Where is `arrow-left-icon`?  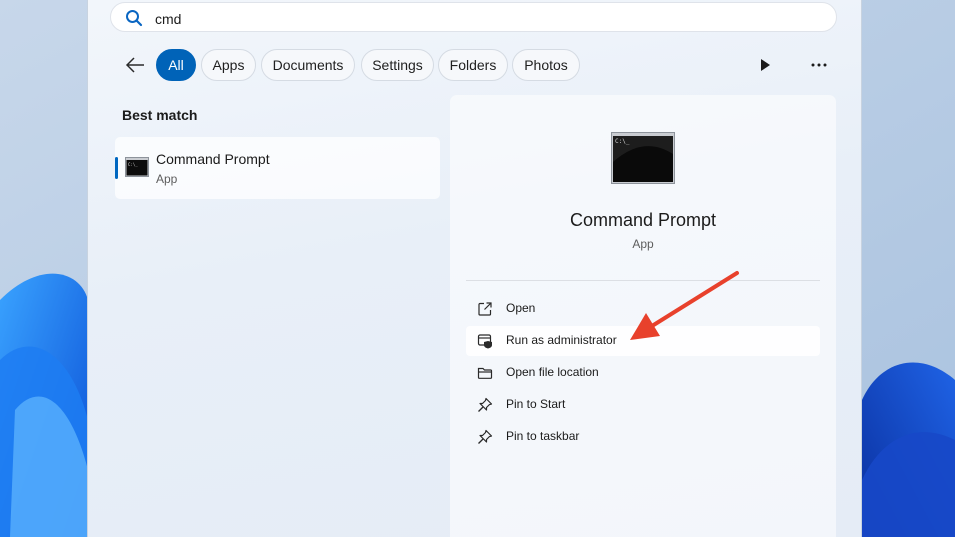
arrow-left-icon is located at coordinates (134, 65).